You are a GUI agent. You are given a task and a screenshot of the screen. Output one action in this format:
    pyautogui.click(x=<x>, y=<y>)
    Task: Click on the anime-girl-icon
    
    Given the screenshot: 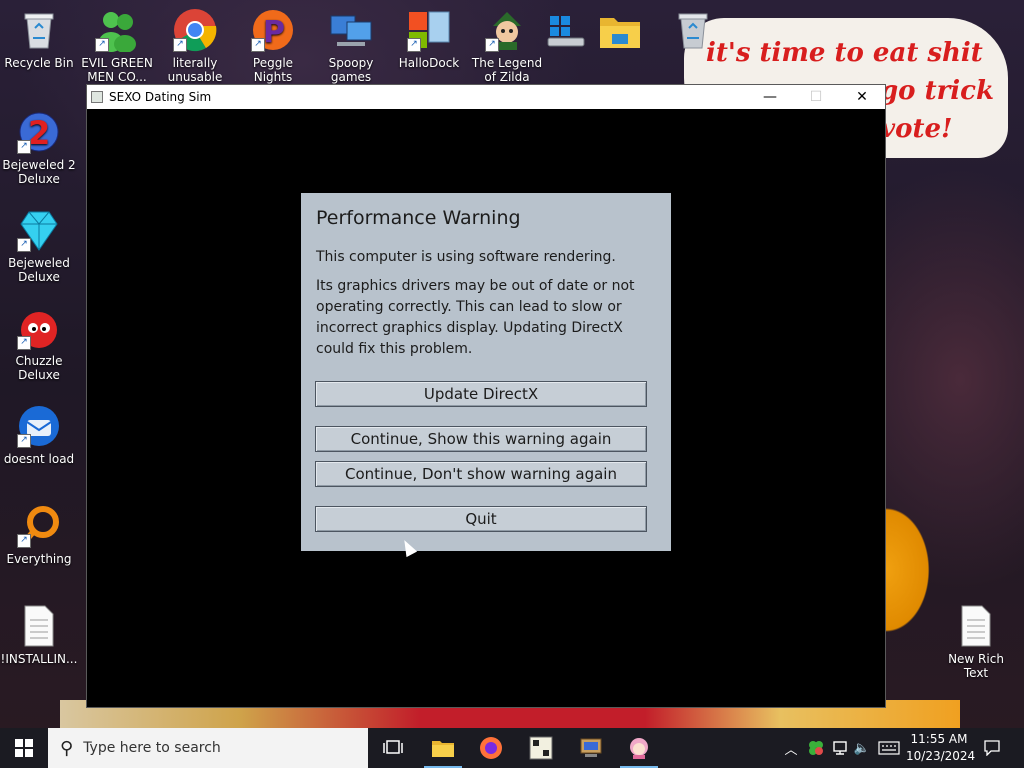 What is the action you would take?
    pyautogui.click(x=639, y=748)
    